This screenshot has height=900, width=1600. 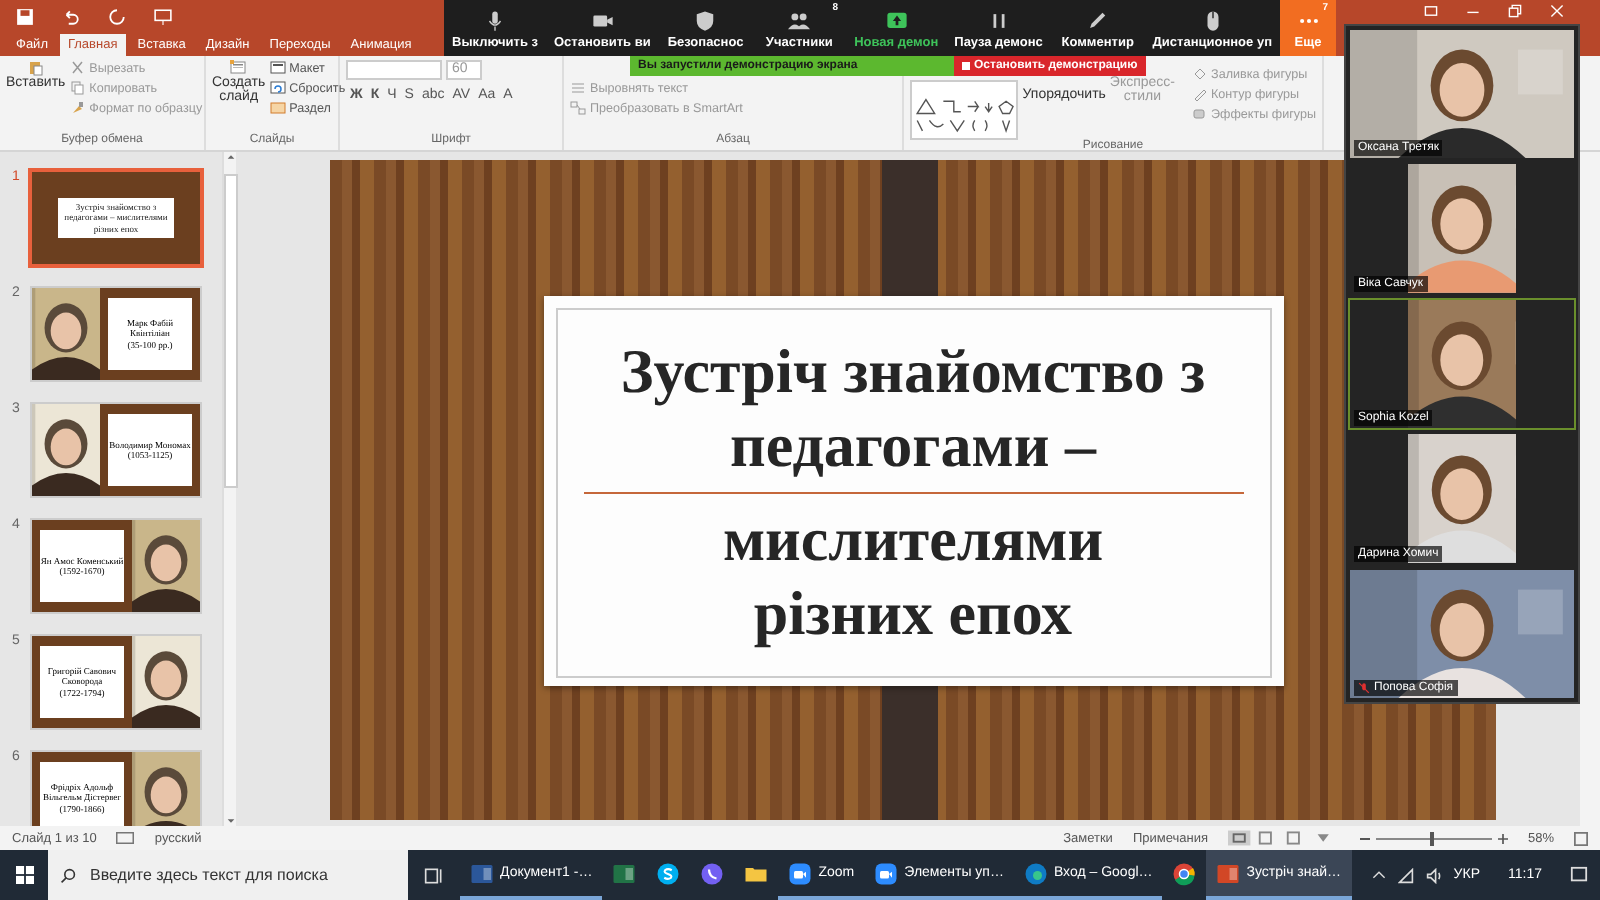 What do you see at coordinates (1378, 875) in the screenshot?
I see `chevron-up-icon` at bounding box center [1378, 875].